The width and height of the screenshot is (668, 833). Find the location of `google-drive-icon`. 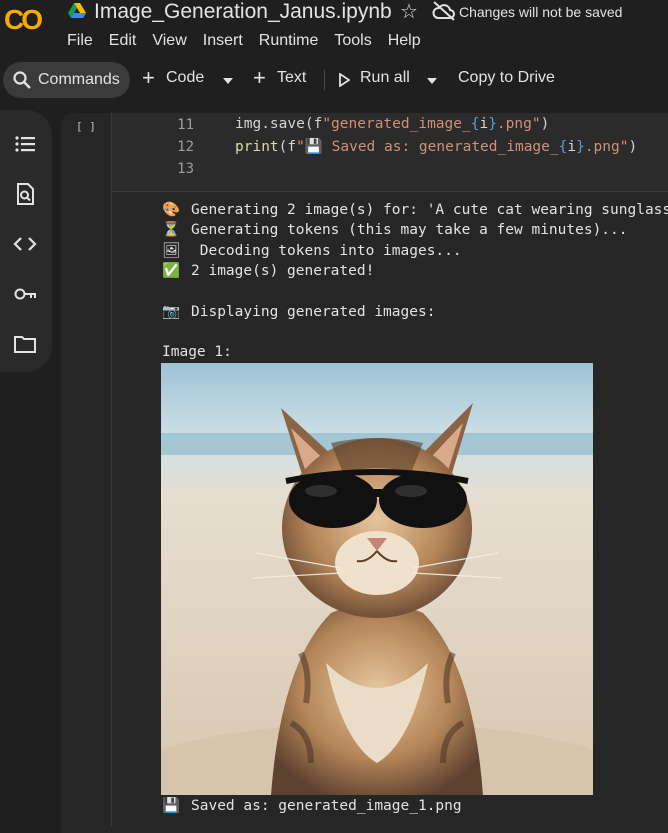

google-drive-icon is located at coordinates (77, 11).